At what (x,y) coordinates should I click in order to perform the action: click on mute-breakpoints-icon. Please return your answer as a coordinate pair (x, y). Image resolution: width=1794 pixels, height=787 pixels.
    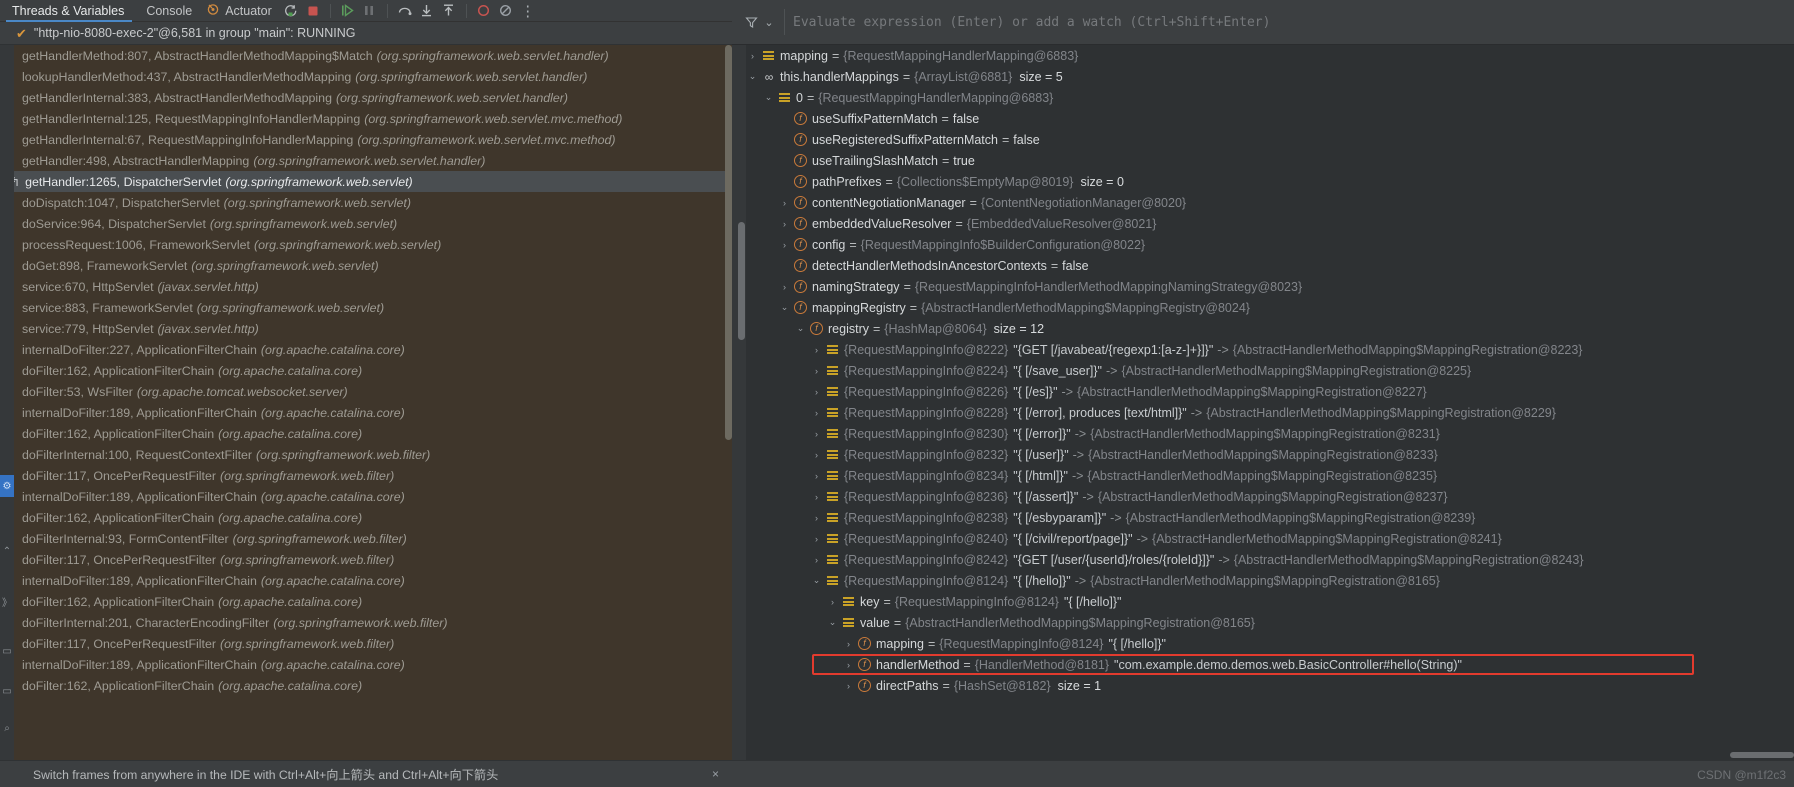
    Looking at the image, I should click on (506, 11).